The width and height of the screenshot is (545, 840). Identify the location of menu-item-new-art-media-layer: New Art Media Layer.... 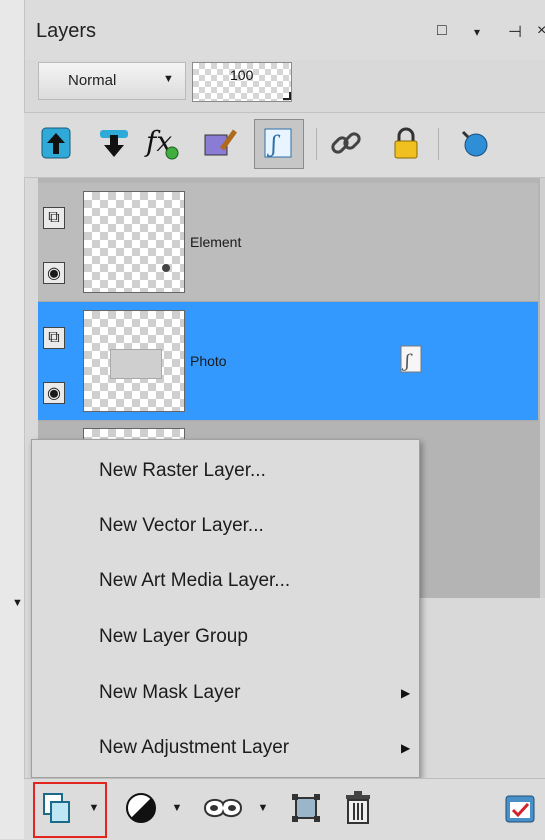
(194, 581).